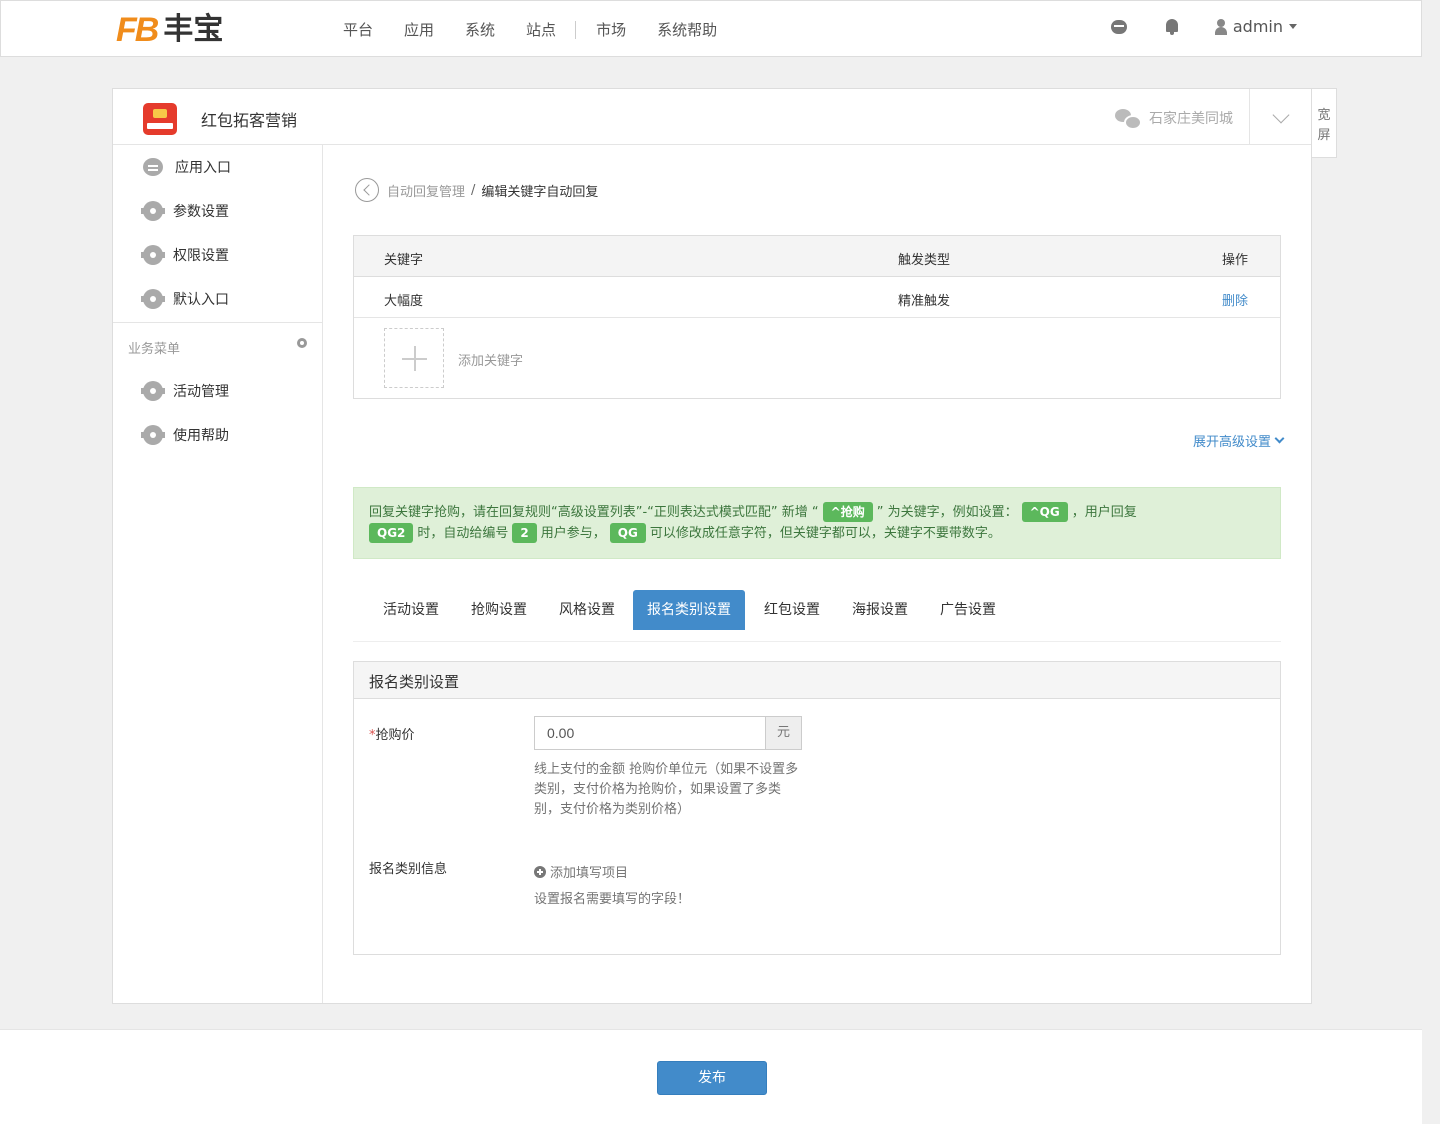 This screenshot has width=1440, height=1124. I want to click on keyword-value: 大幅度, so click(404, 301).